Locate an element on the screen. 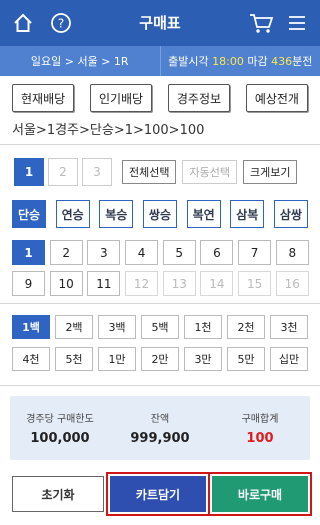 This screenshot has width=320, height=525. total-label: 구매합계 is located at coordinates (260, 419).